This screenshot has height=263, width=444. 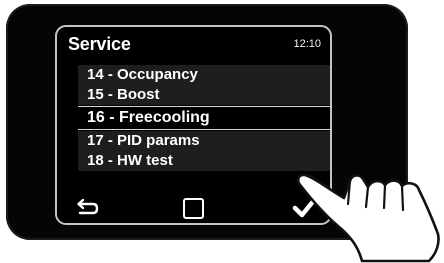 What do you see at coordinates (307, 44) in the screenshot?
I see `clock-time: 12:10` at bounding box center [307, 44].